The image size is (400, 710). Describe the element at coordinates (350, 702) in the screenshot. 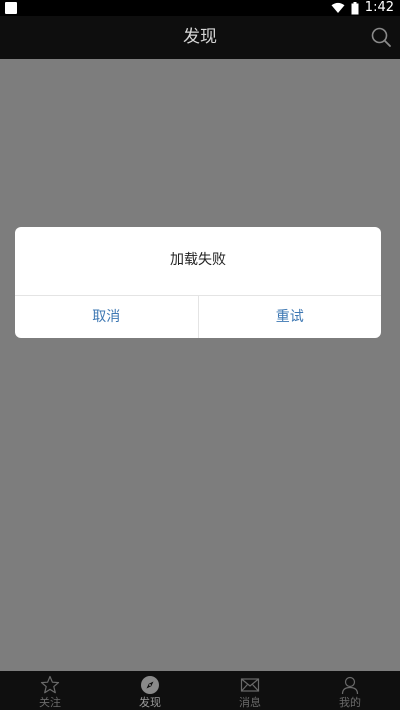

I see `tab-label: 我的` at that location.